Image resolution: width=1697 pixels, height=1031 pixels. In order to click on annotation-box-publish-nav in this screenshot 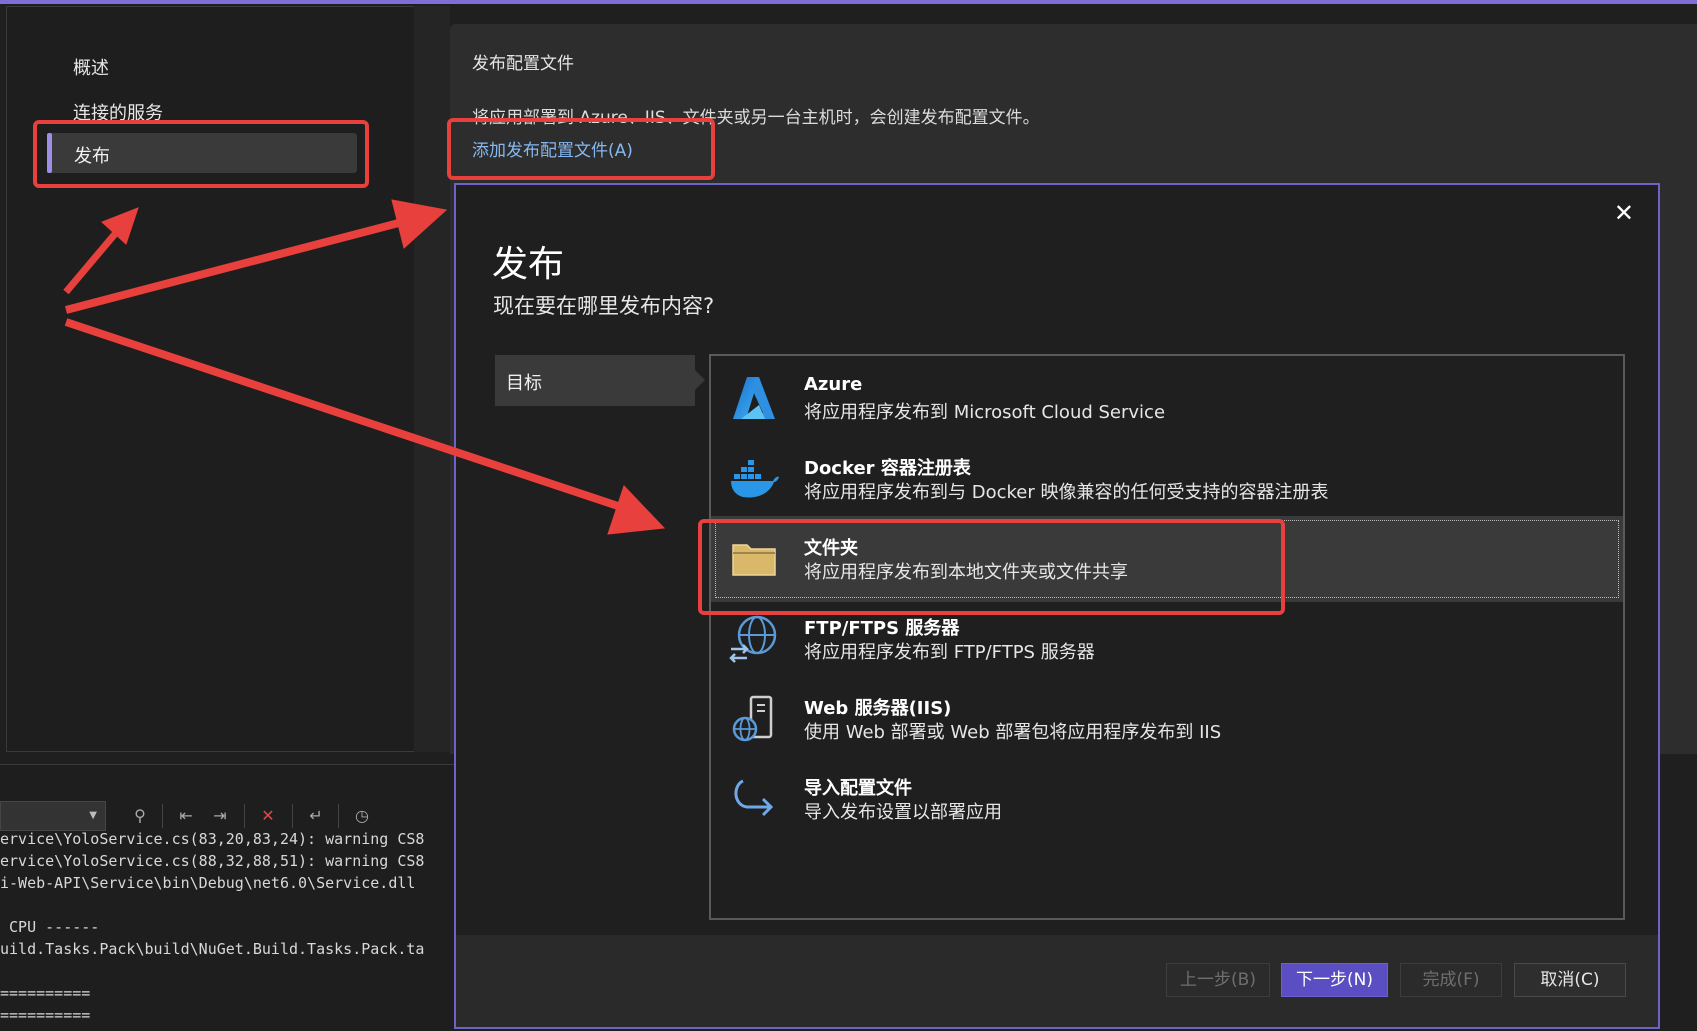, I will do `click(201, 154)`.